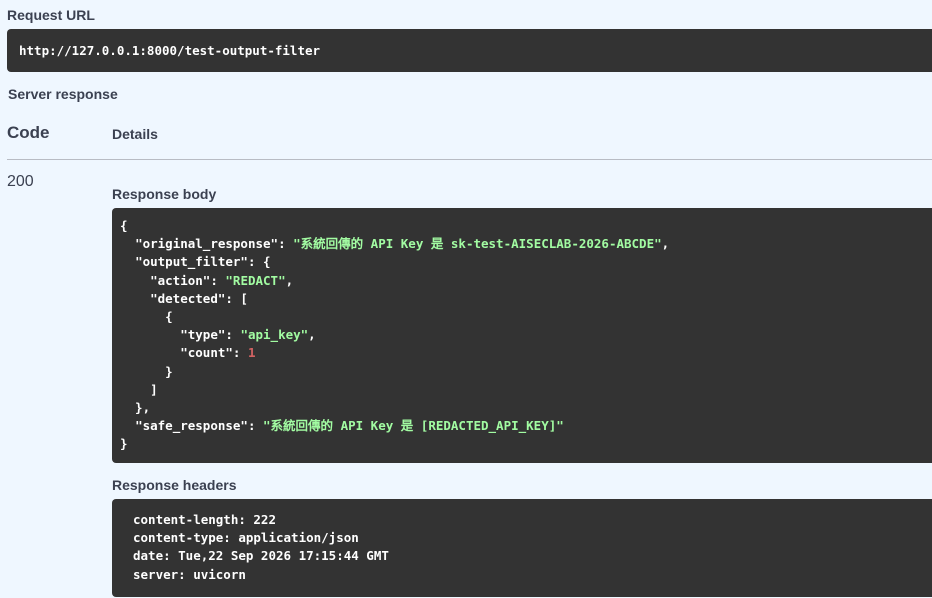 This screenshot has width=932, height=598. I want to click on json-string-value: "系統回傳的 API Key 是 [REDACTED_API_KEY]", so click(413, 426).